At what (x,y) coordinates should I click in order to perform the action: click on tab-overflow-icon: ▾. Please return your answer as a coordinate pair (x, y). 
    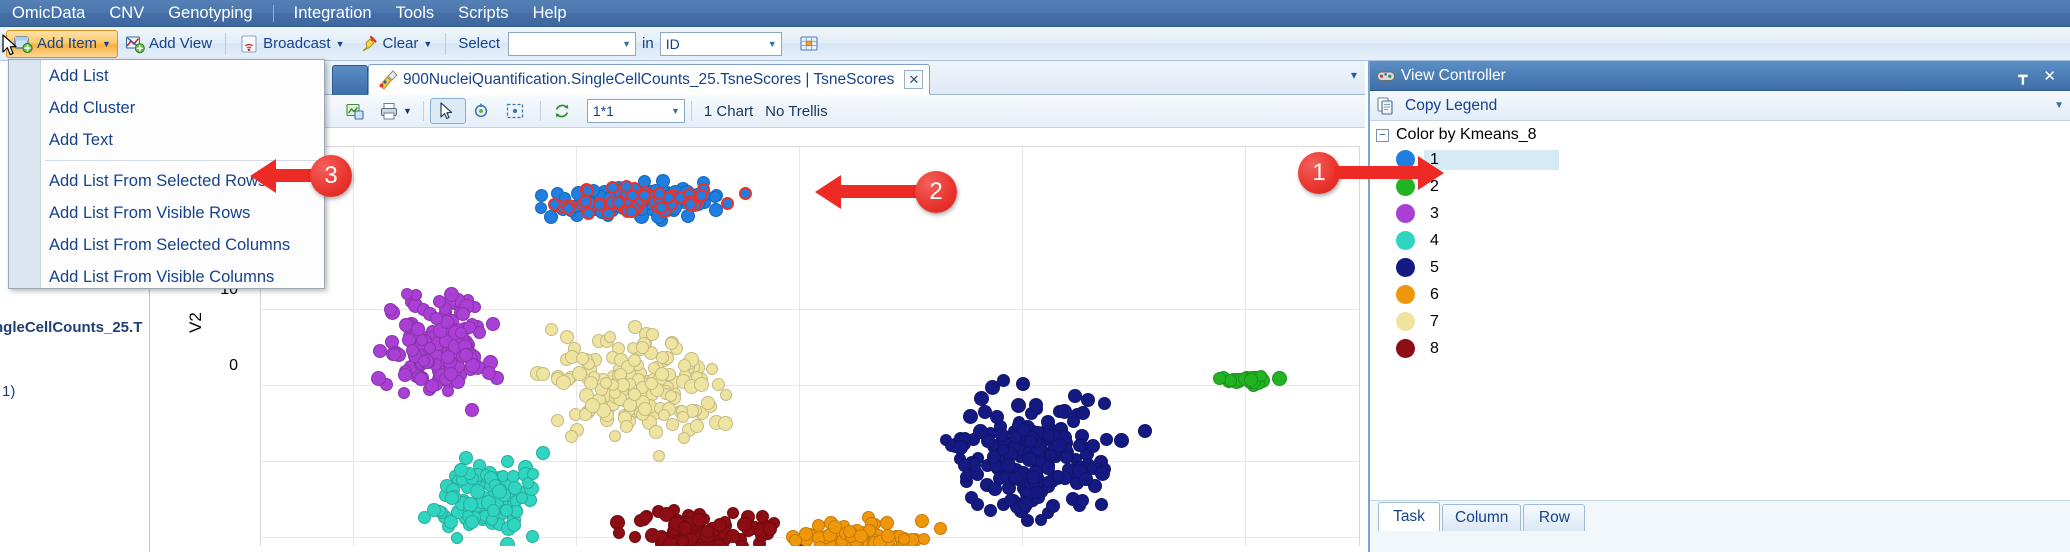
    Looking at the image, I should click on (1354, 75).